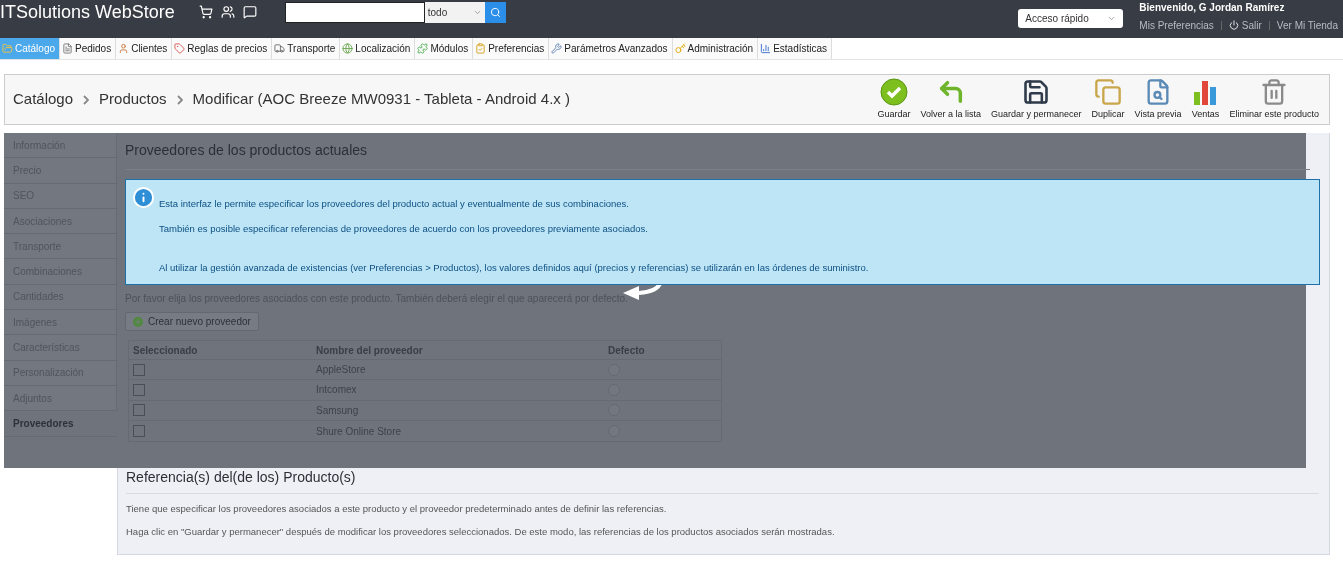 The height and width of the screenshot is (580, 1343). What do you see at coordinates (1176, 25) in the screenshot?
I see `preferences-link: Mis Preferencias` at bounding box center [1176, 25].